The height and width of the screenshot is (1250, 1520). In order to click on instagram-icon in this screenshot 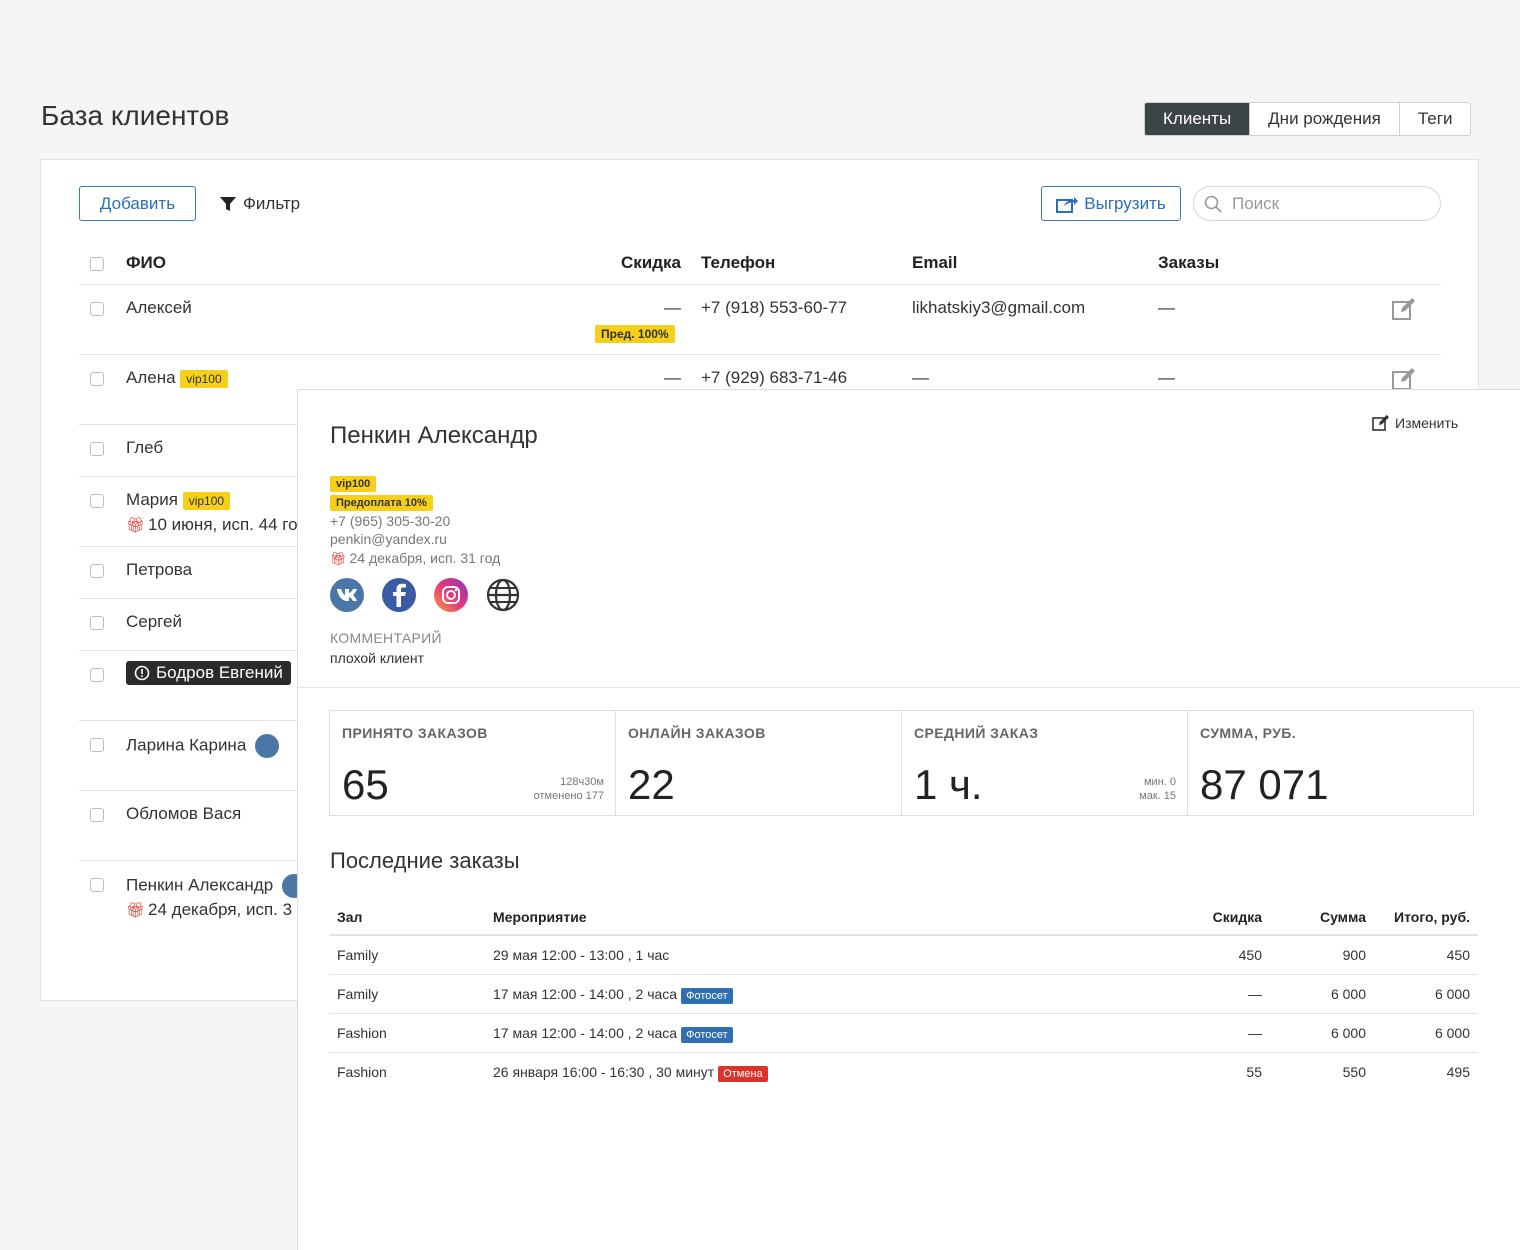, I will do `click(451, 595)`.